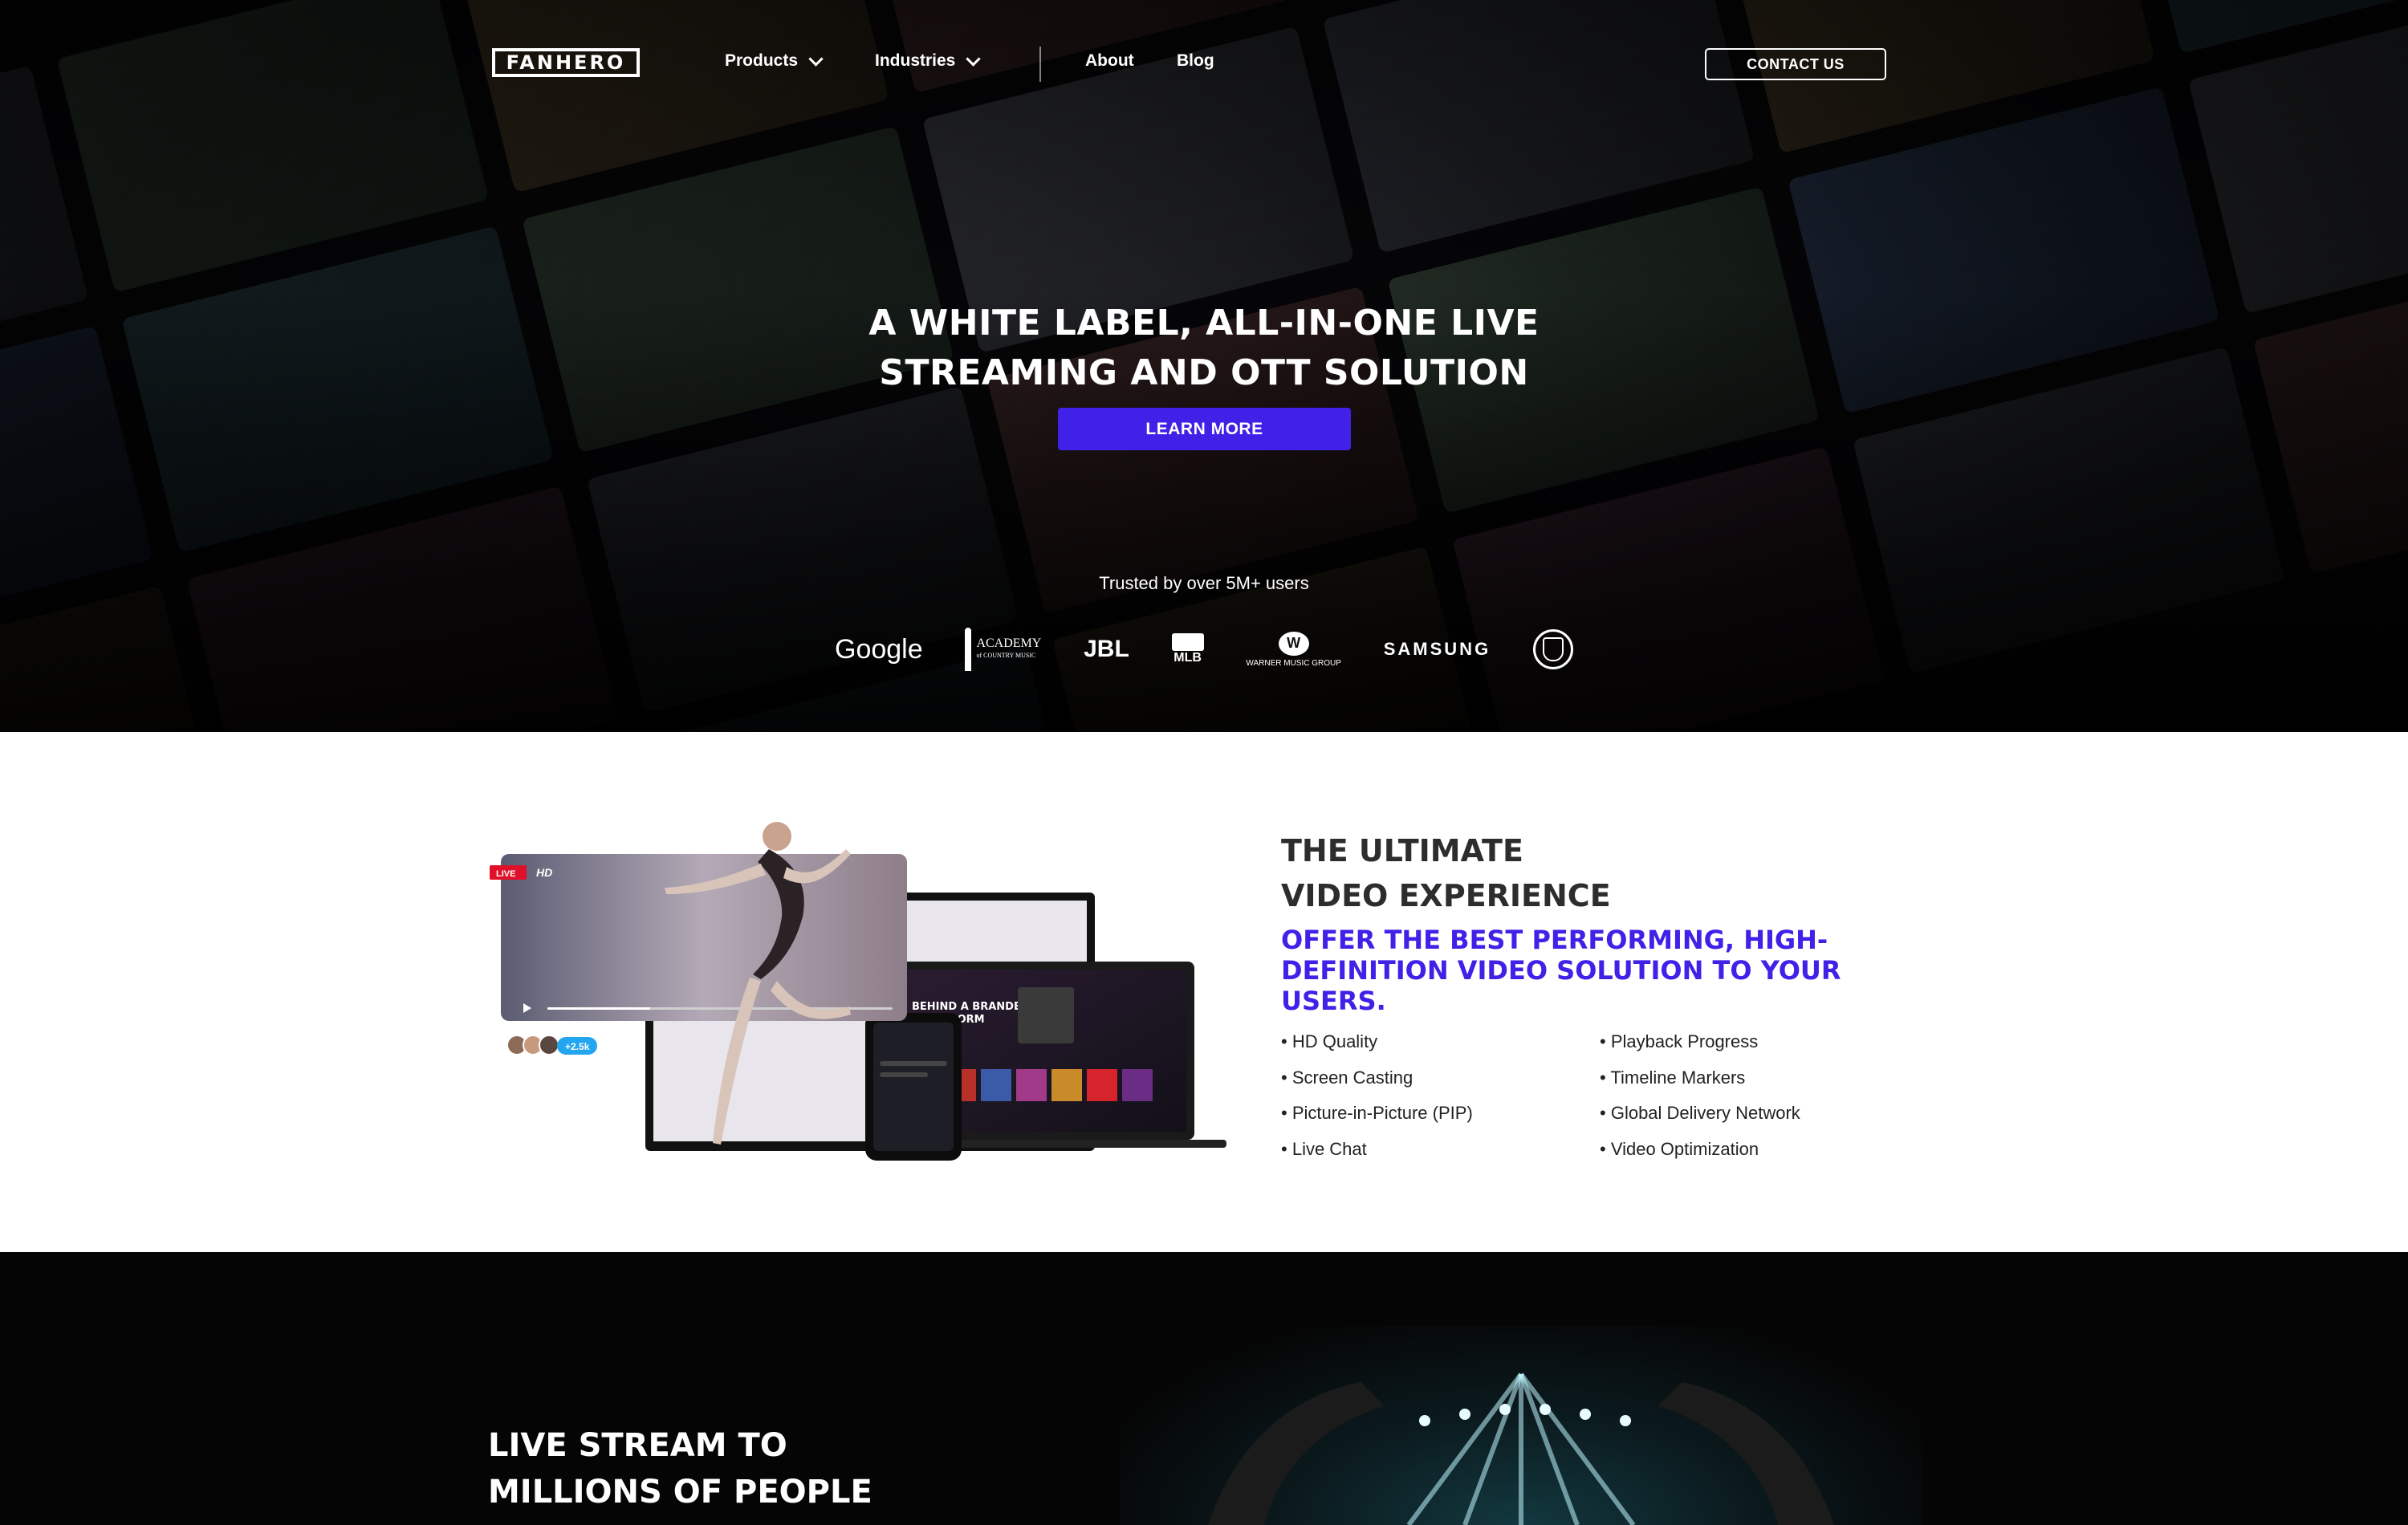 Image resolution: width=2408 pixels, height=1525 pixels. Describe the element at coordinates (1204, 583) in the screenshot. I see `trusted-by-text: Trusted by over 5M+ users` at that location.